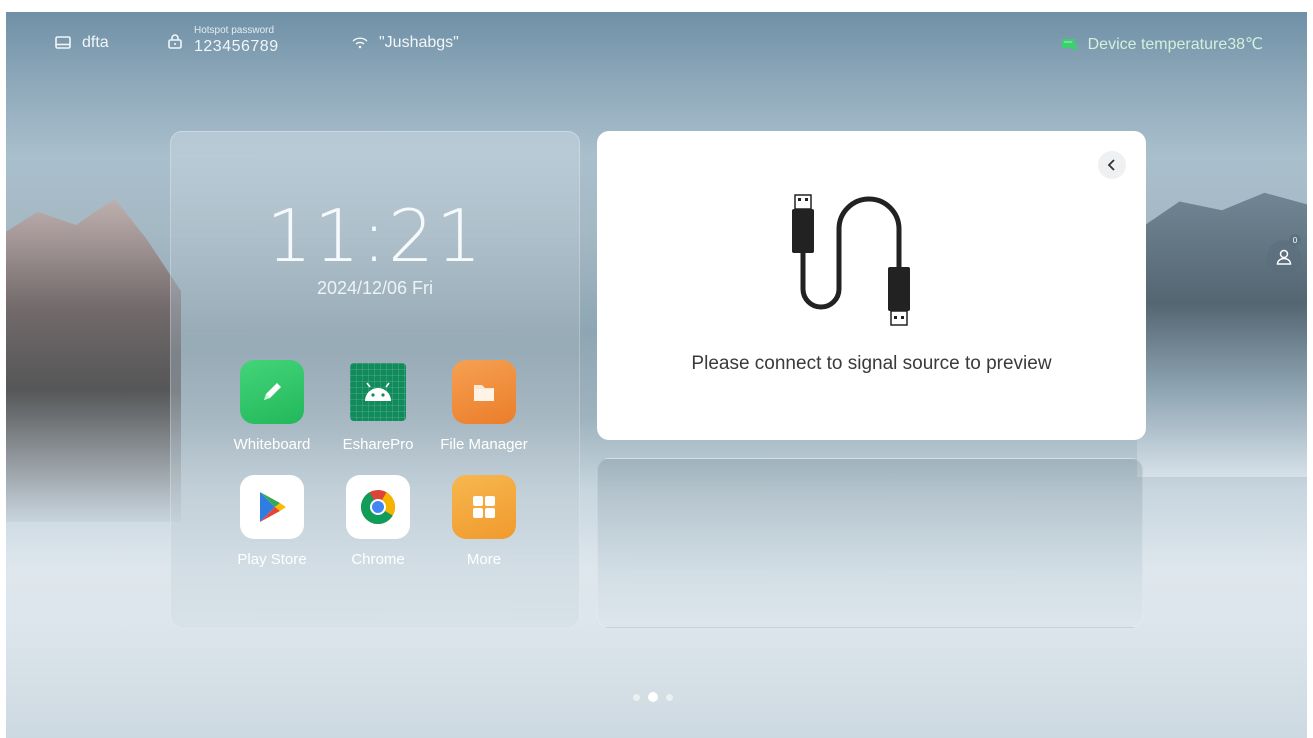 This screenshot has width=1313, height=738. What do you see at coordinates (1222, 334) in the screenshot?
I see `mountain-right` at bounding box center [1222, 334].